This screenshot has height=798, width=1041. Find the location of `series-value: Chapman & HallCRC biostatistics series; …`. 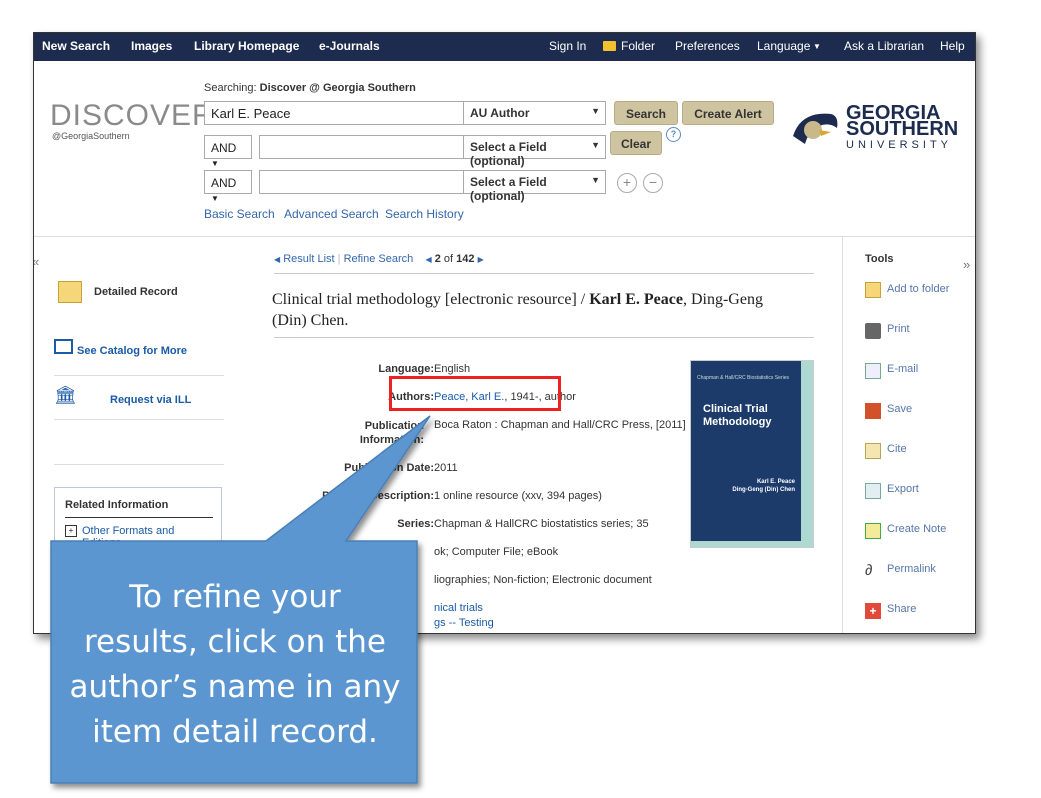

series-value: Chapman & HallCRC biostatistics series; … is located at coordinates (541, 524).